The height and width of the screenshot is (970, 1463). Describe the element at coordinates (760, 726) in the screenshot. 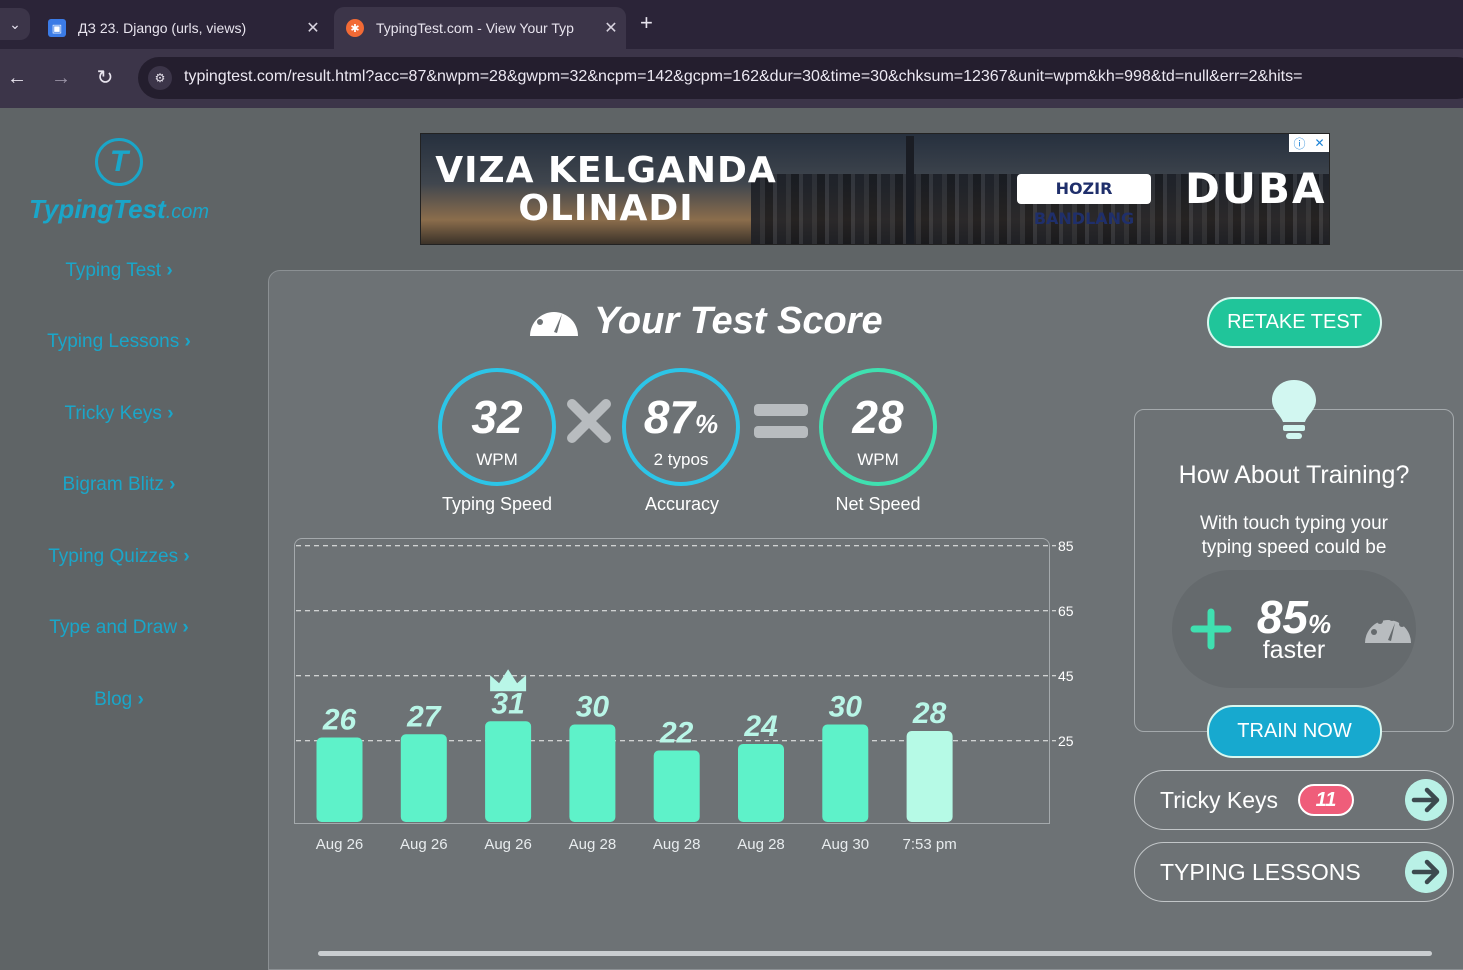

I see `bar-value-label: 24` at that location.